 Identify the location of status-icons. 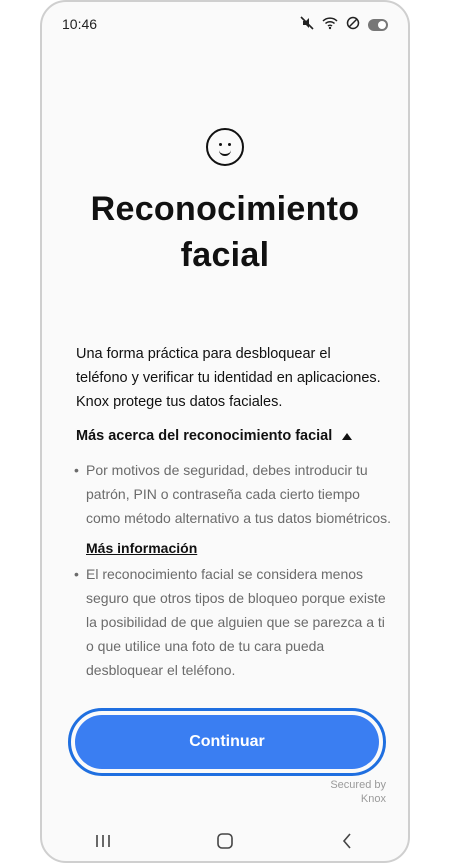
(344, 24).